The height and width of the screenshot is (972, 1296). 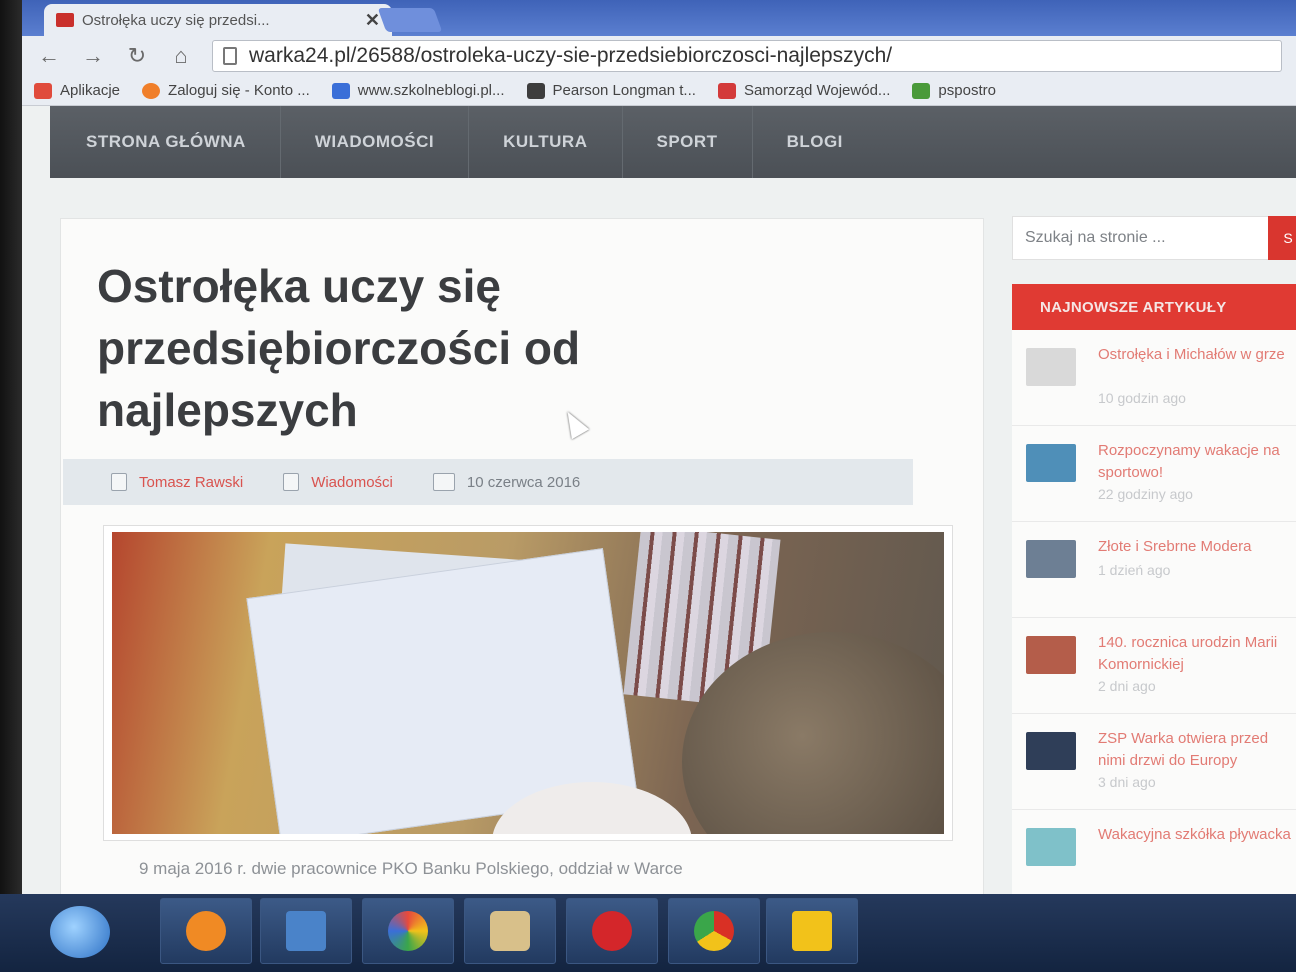 I want to click on category-meta: Wiadomości, so click(x=338, y=482).